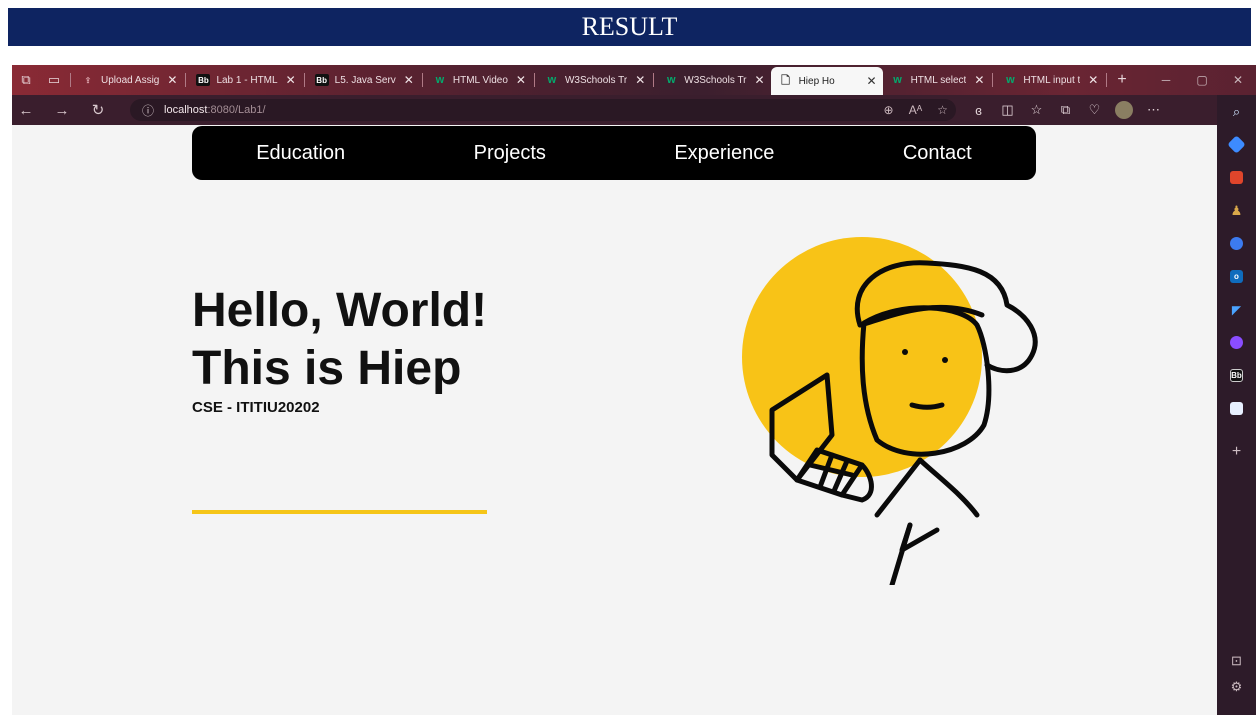  I want to click on tab-w3schools-2: w W3Schools Tr ✕, so click(713, 80).